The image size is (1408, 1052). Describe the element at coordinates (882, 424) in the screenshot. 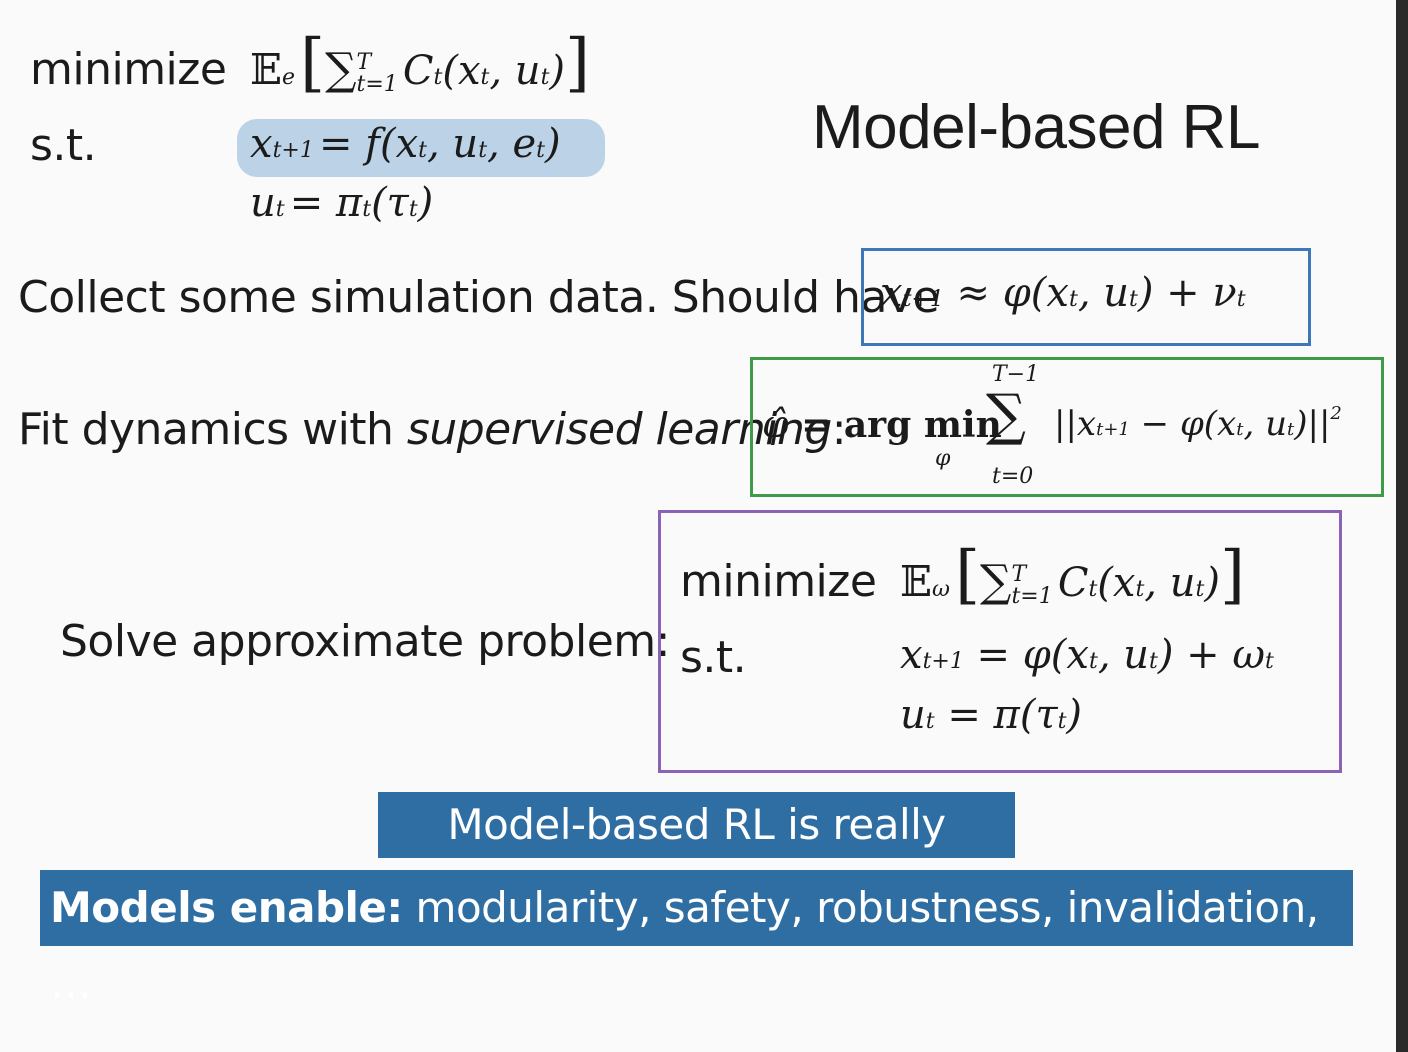

I see `fit-formula: φ̂ = arg min` at that location.